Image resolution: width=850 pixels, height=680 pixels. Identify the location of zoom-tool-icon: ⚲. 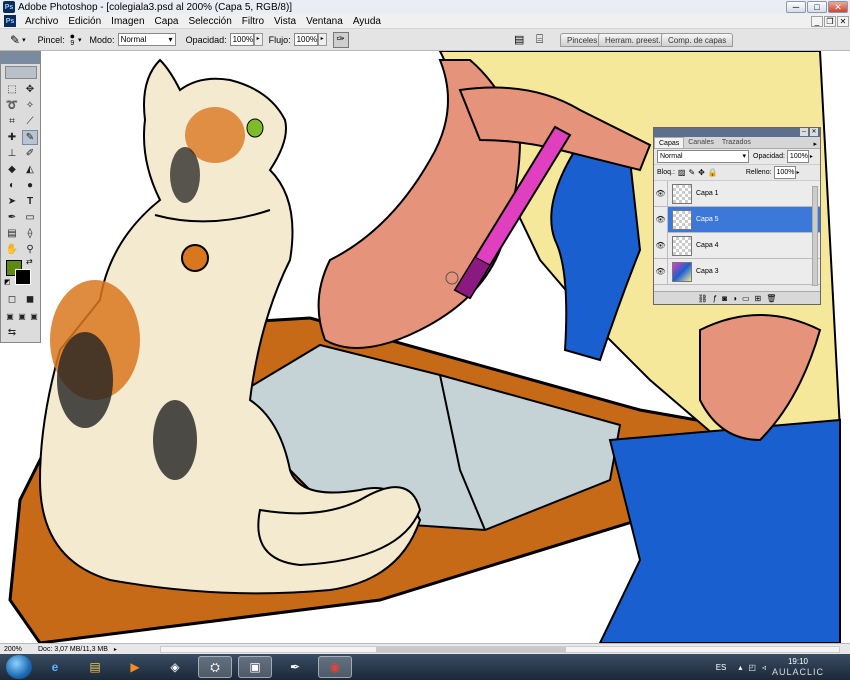
(30, 249).